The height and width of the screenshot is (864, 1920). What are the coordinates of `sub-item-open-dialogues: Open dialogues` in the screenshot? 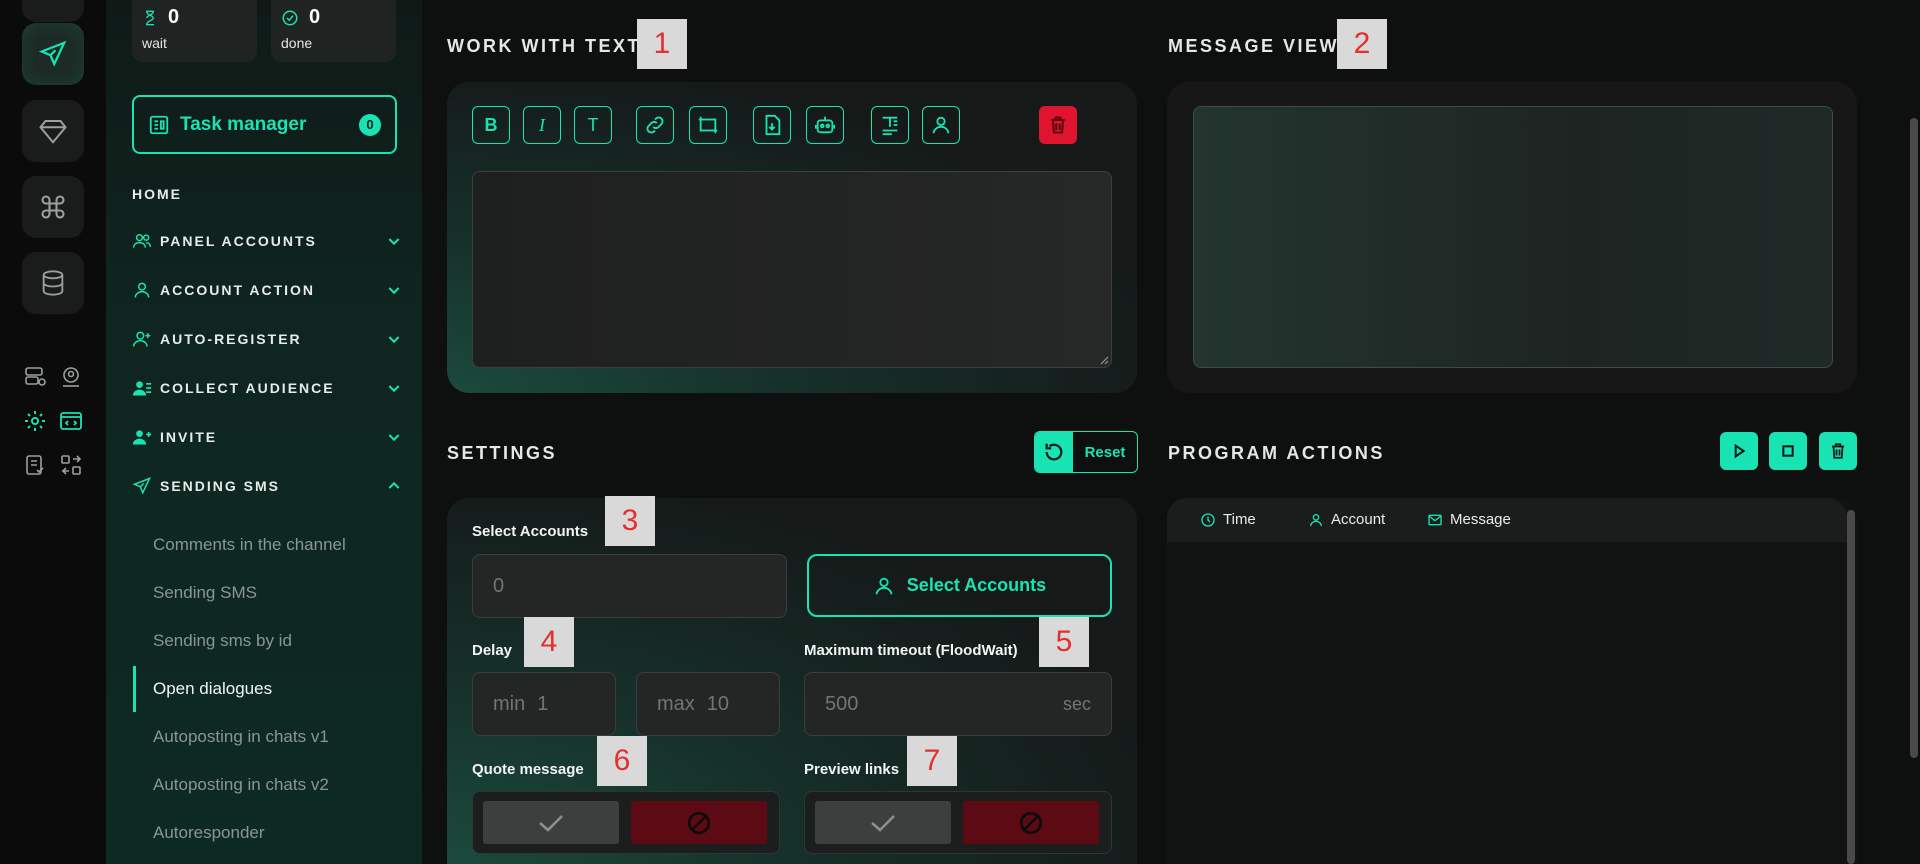 It's located at (212, 689).